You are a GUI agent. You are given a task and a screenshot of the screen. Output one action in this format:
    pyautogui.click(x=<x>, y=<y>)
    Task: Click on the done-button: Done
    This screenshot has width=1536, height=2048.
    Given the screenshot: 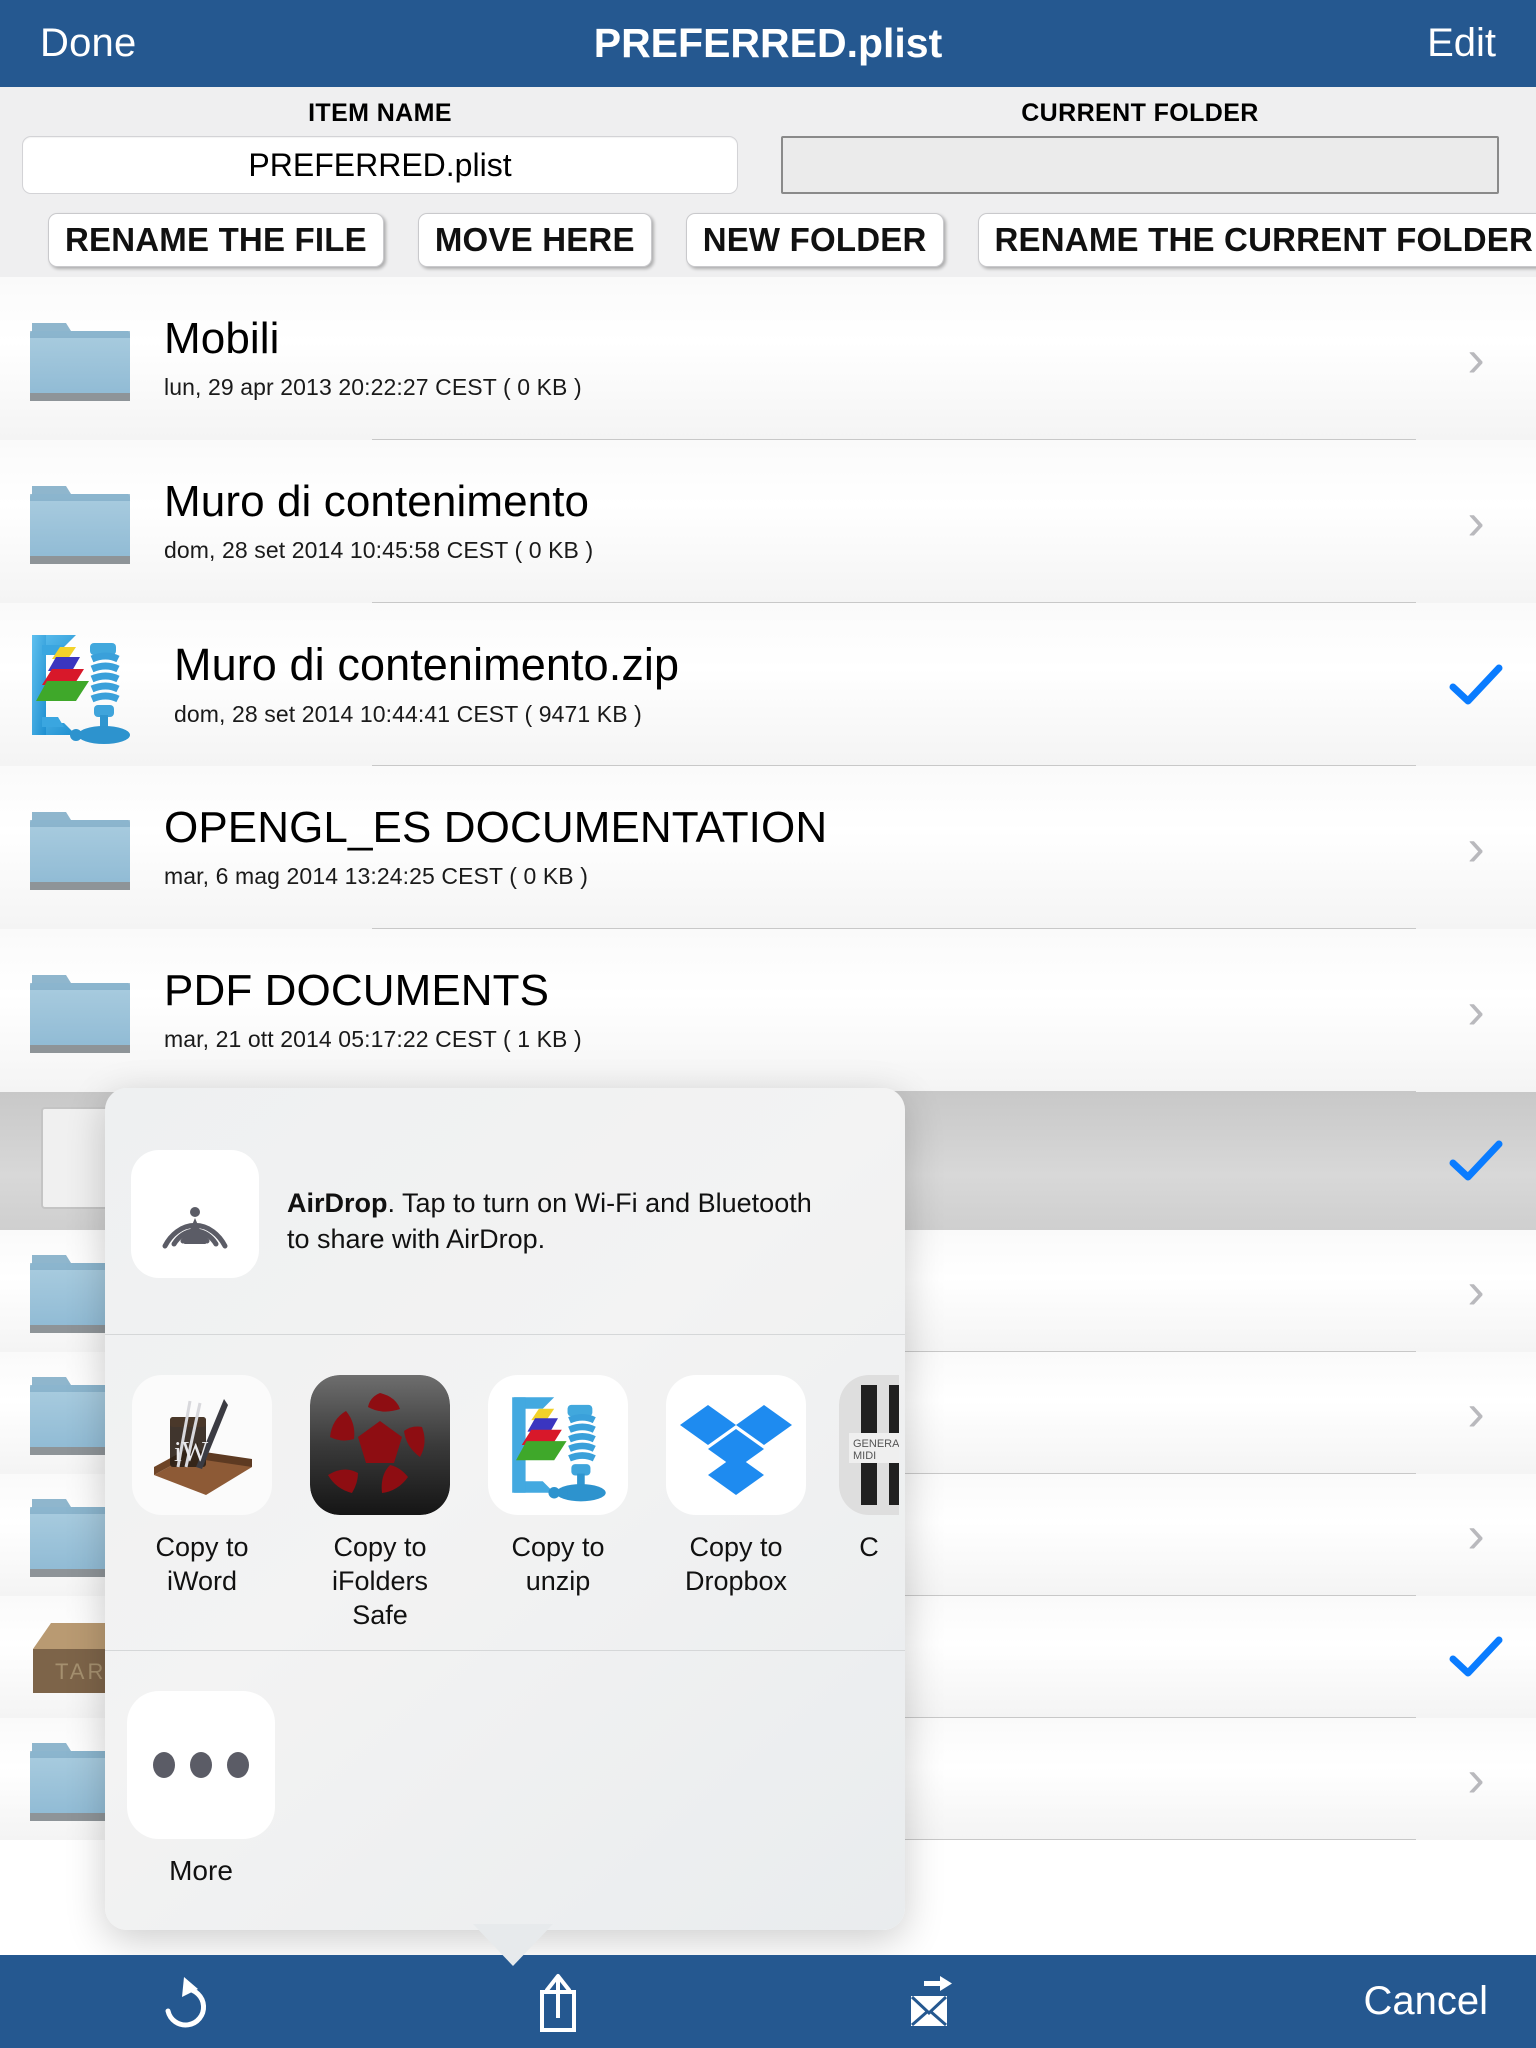 What is the action you would take?
    pyautogui.click(x=88, y=43)
    